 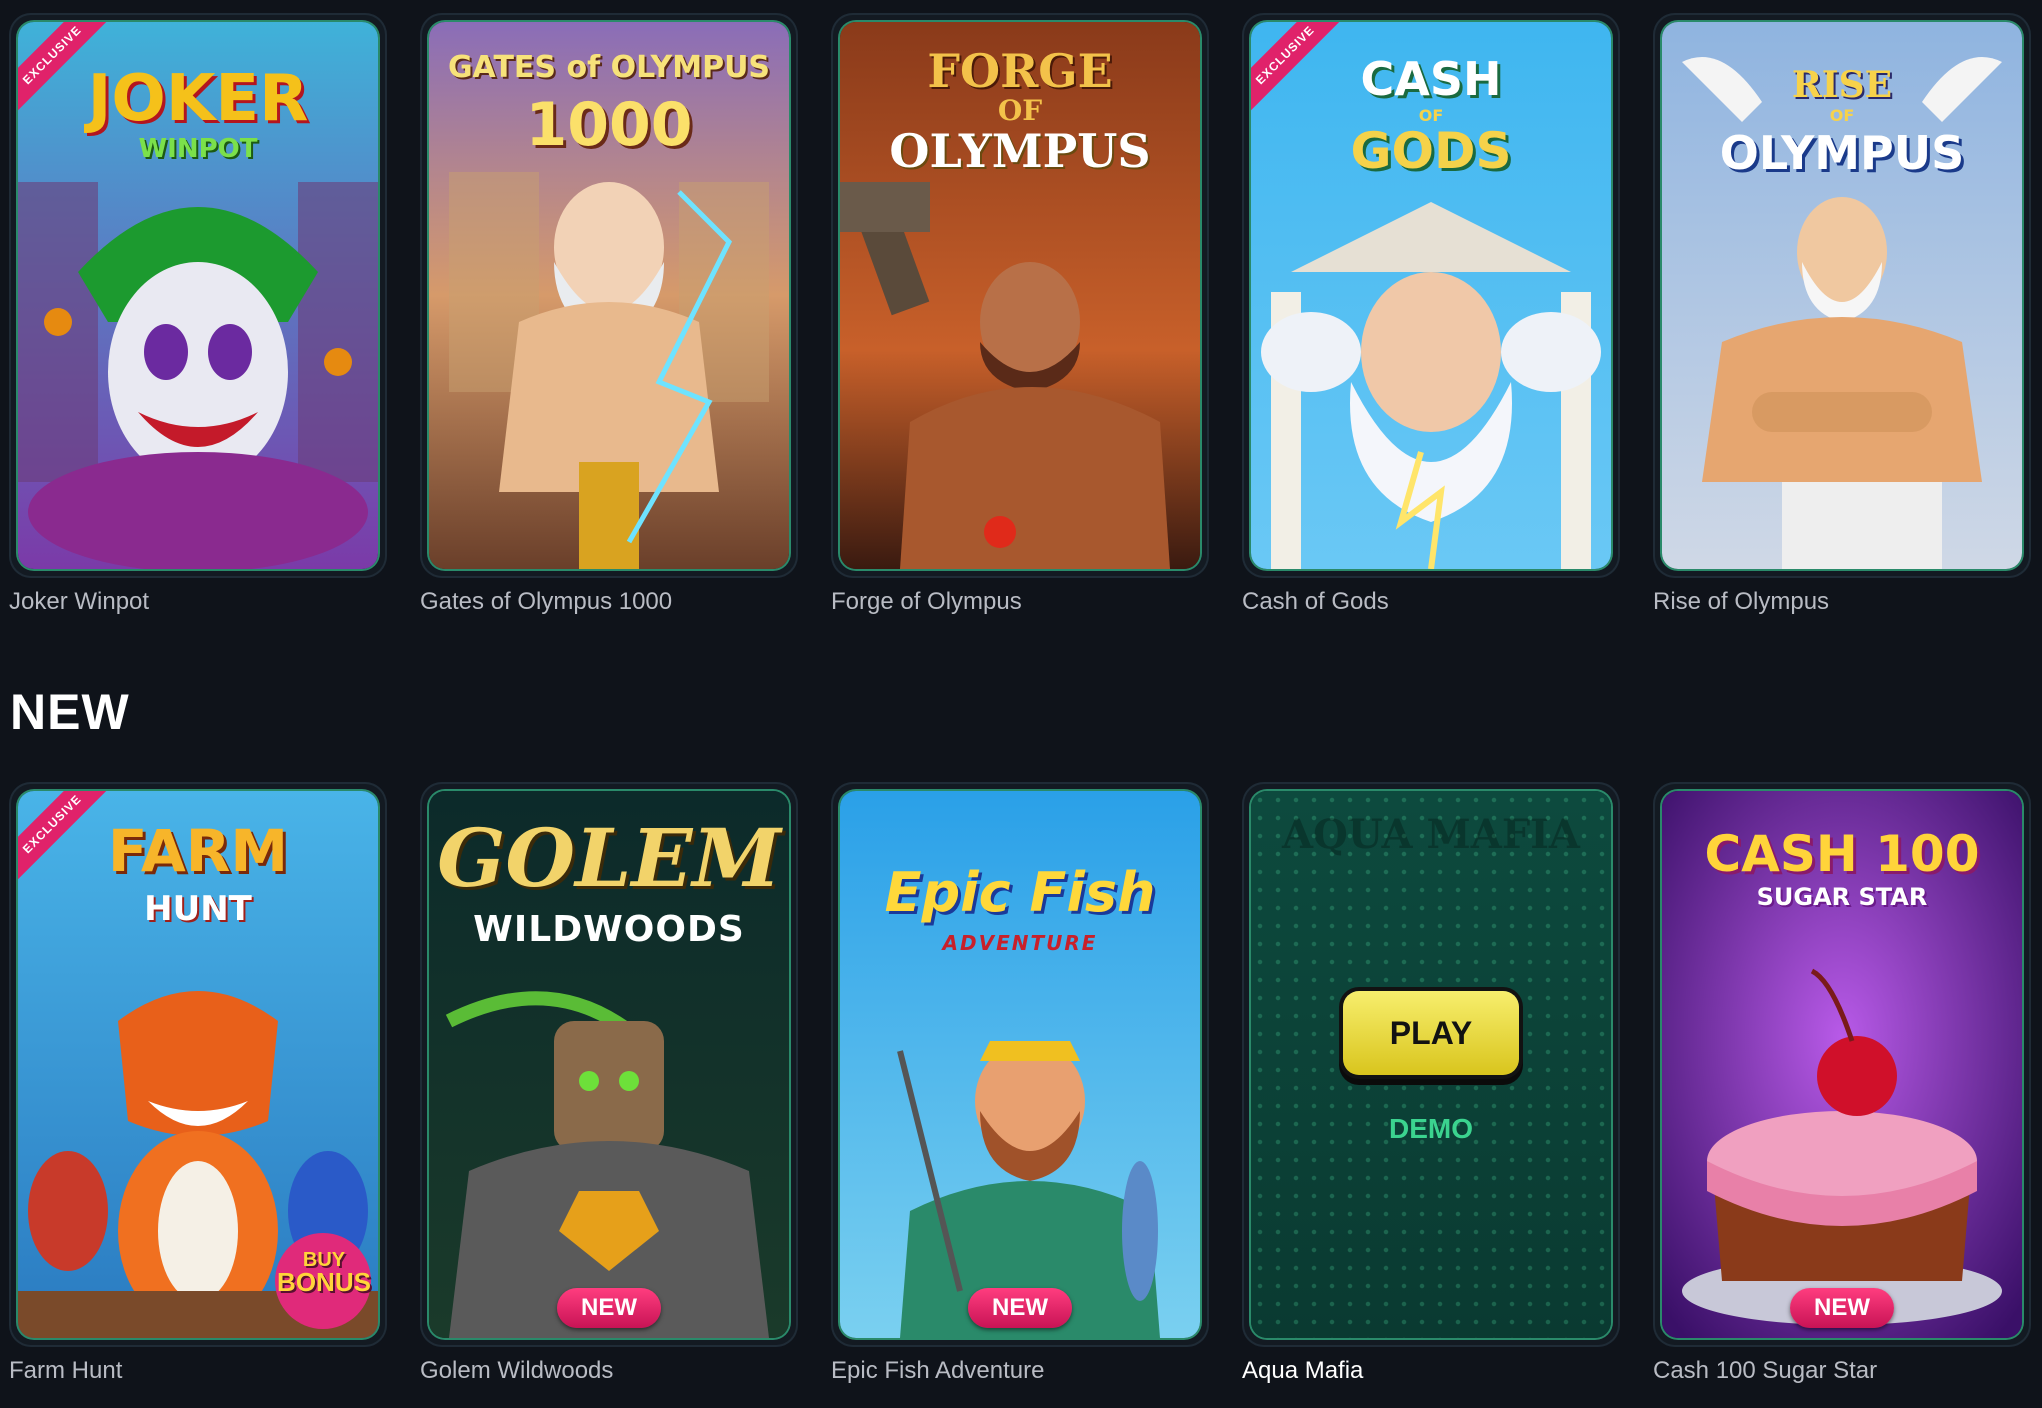 I want to click on game-thumbnail: CASH 100 SUGAR STAR NEW, so click(x=1842, y=1064).